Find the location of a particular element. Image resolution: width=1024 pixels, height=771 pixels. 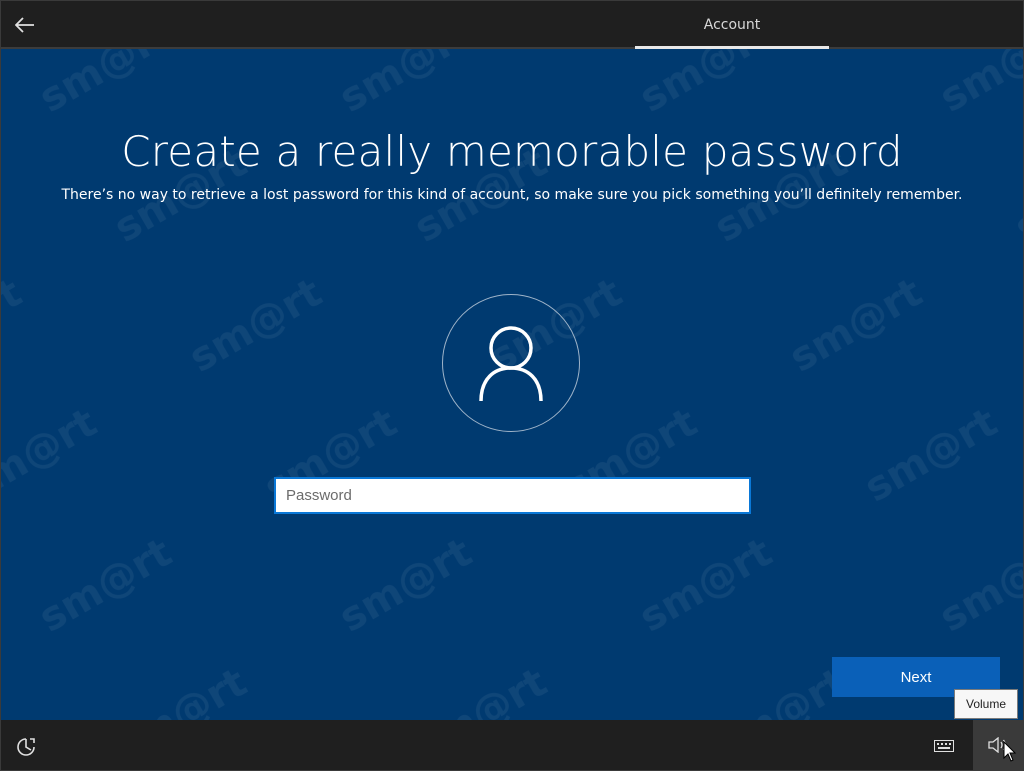

ease-of-access-button is located at coordinates (26, 747).